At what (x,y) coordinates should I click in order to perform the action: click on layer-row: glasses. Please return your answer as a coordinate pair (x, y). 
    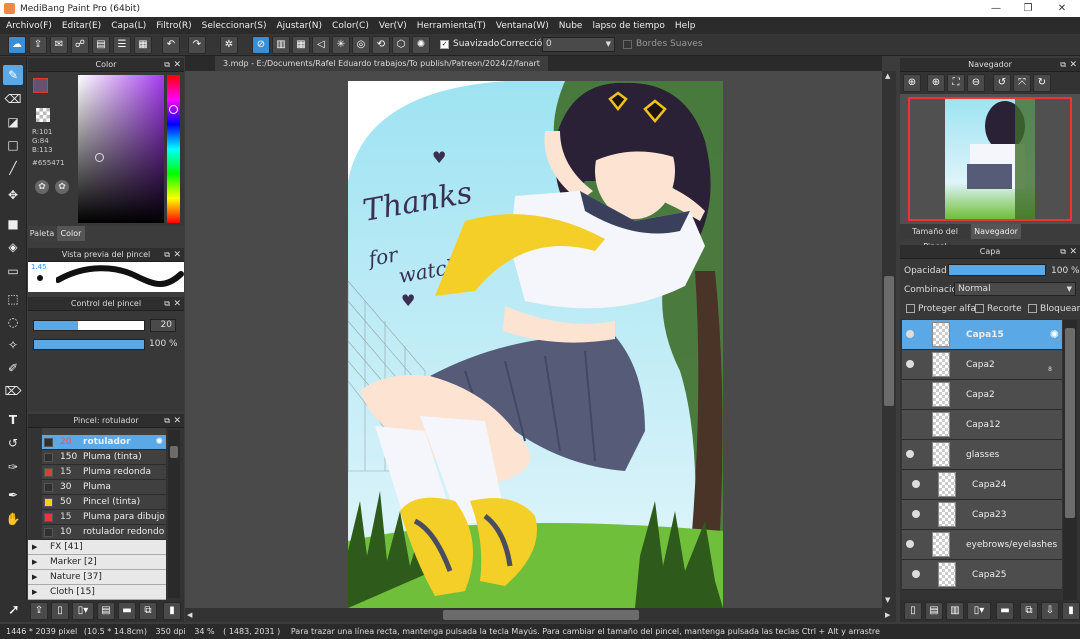
    Looking at the image, I should click on (982, 455).